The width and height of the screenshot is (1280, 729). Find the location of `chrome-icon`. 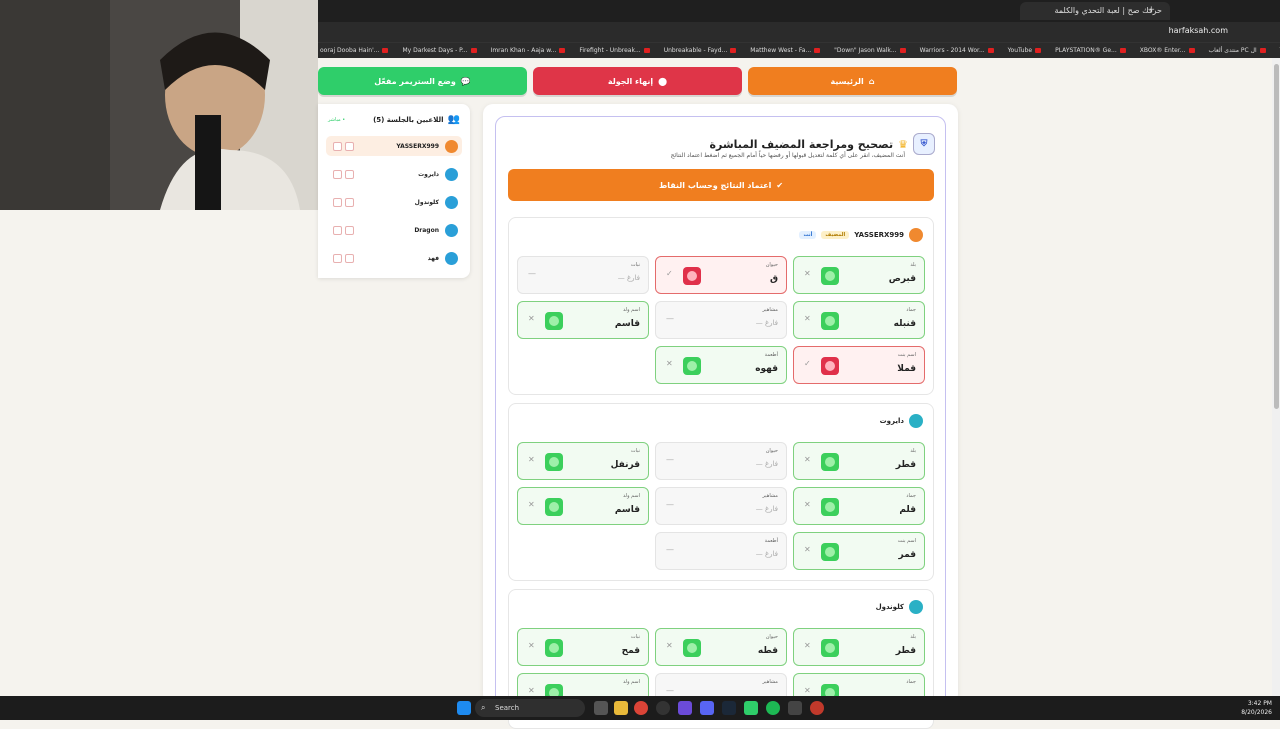

chrome-icon is located at coordinates (641, 708).